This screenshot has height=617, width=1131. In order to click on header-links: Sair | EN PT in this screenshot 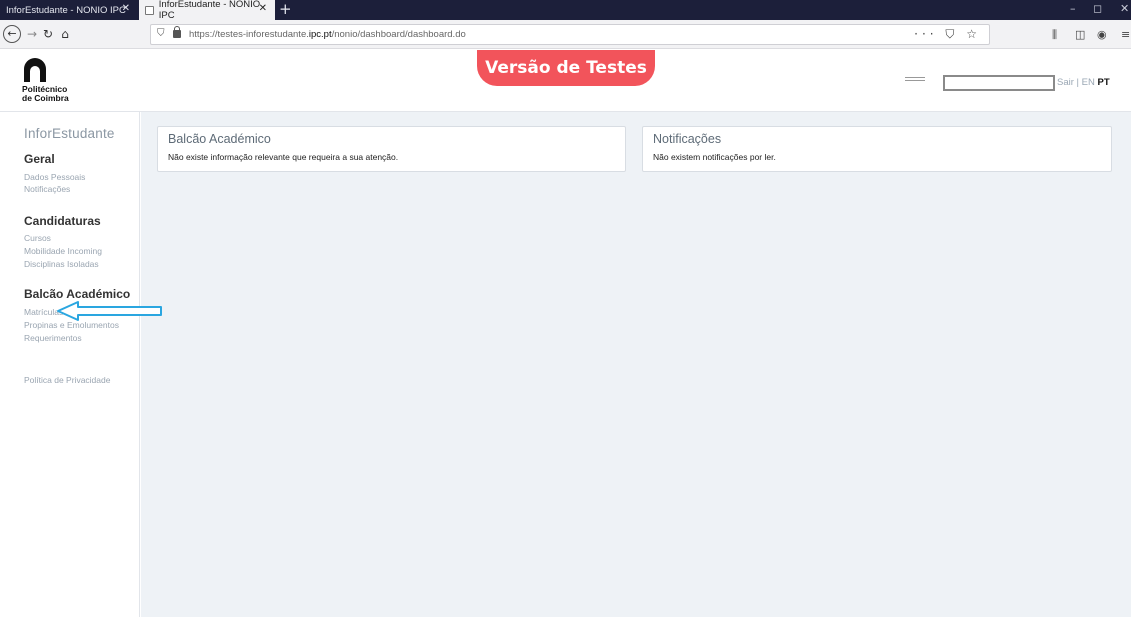, I will do `click(1083, 82)`.